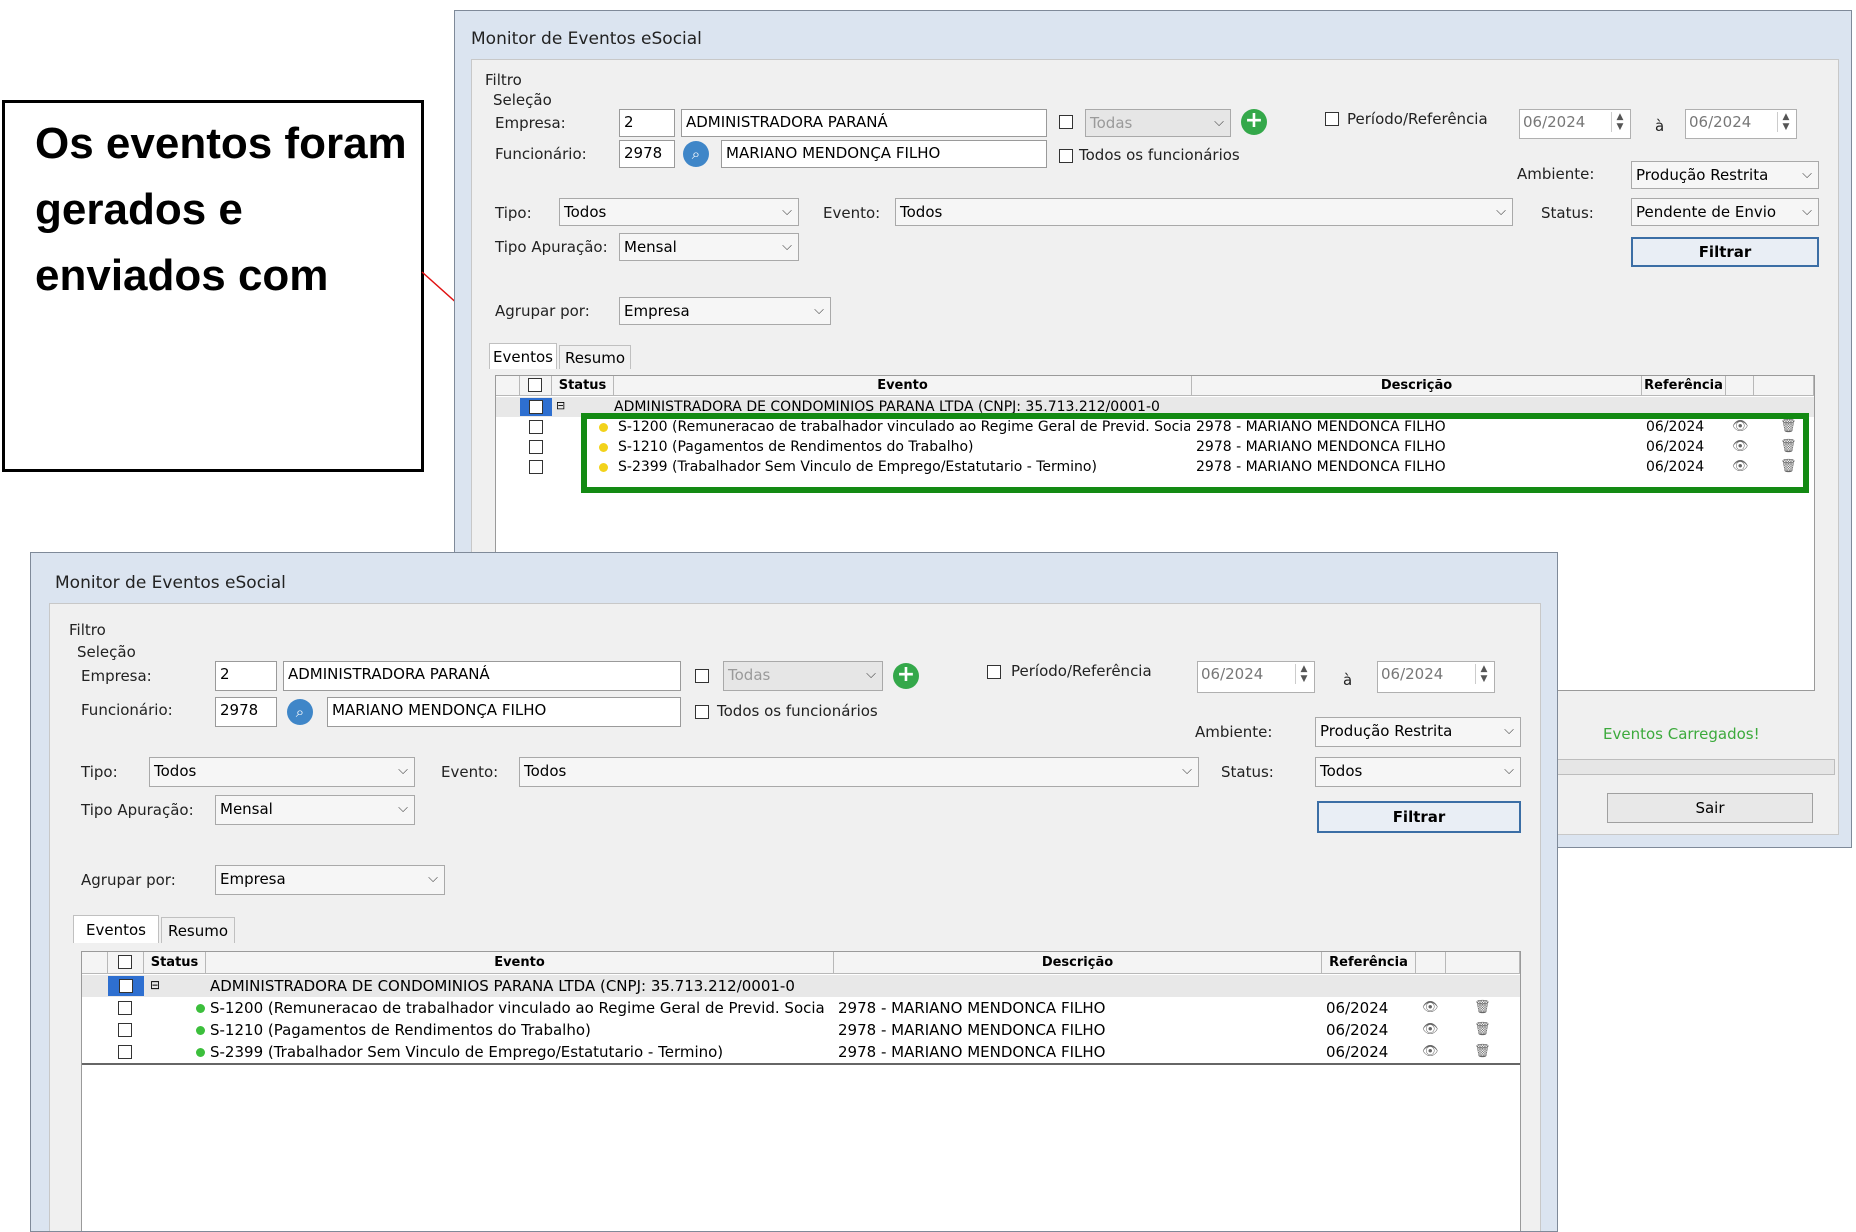  Describe the element at coordinates (1725, 212) in the screenshot. I see `status-select: Pendente de Envio ⌵` at that location.